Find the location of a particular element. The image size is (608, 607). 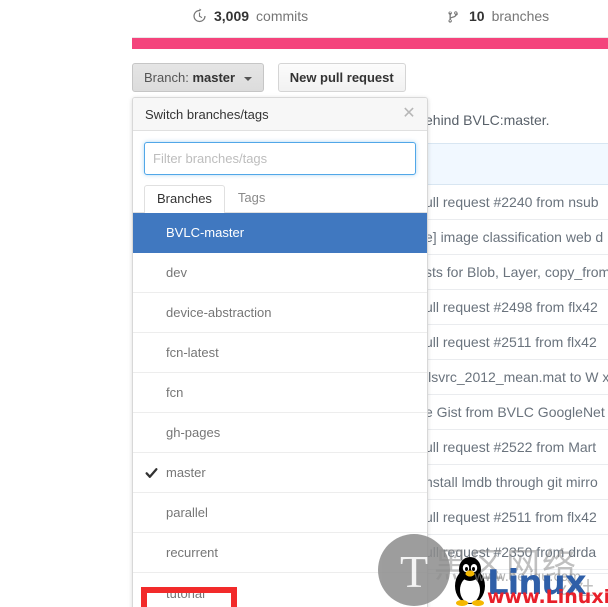

branch-item-fcn-latest: fcn-latest is located at coordinates (280, 353).